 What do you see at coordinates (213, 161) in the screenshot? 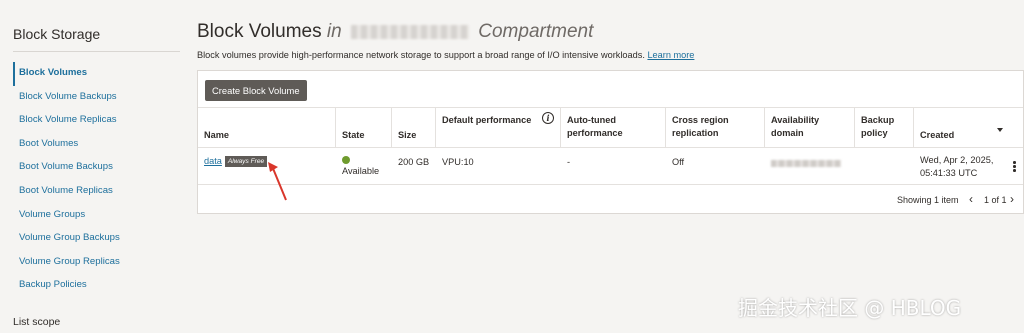
I see `volume-name-link: data` at bounding box center [213, 161].